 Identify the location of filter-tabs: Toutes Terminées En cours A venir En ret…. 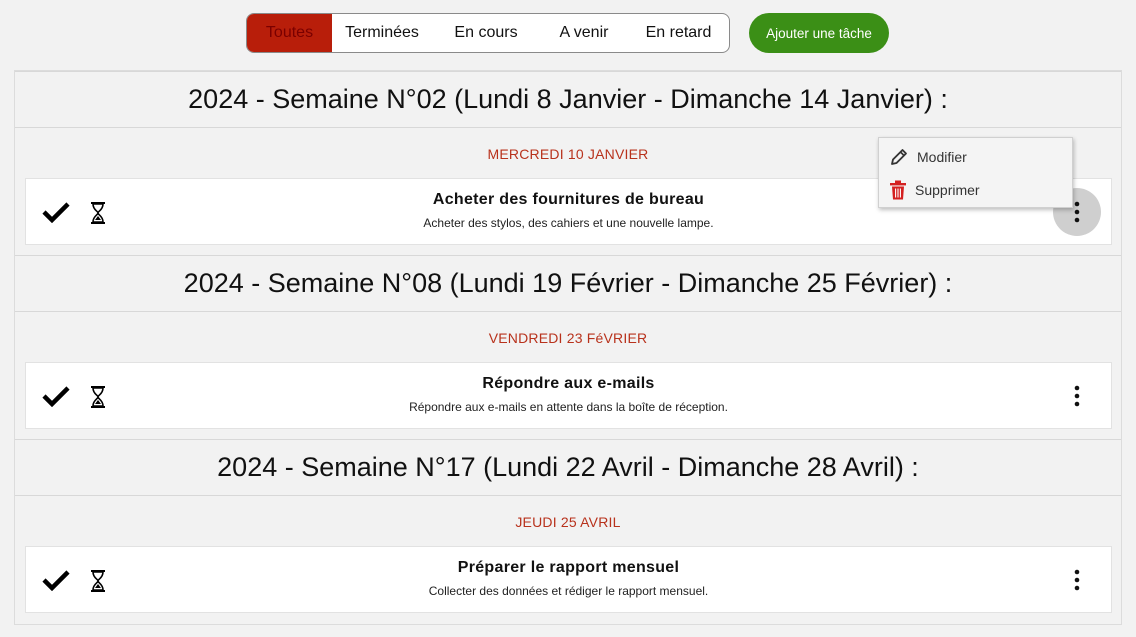
(488, 33).